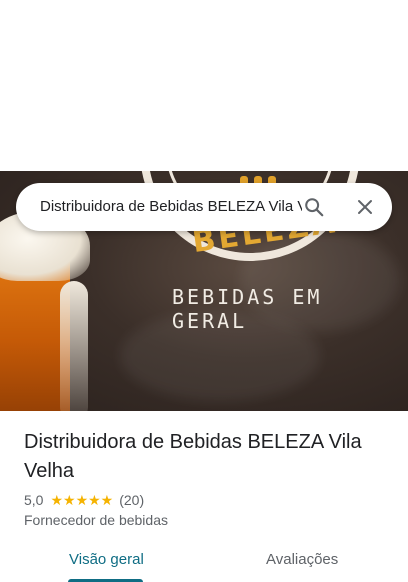  What do you see at coordinates (247, 309) in the screenshot?
I see `logo-subtext: BEBIDAS EM GERAL` at bounding box center [247, 309].